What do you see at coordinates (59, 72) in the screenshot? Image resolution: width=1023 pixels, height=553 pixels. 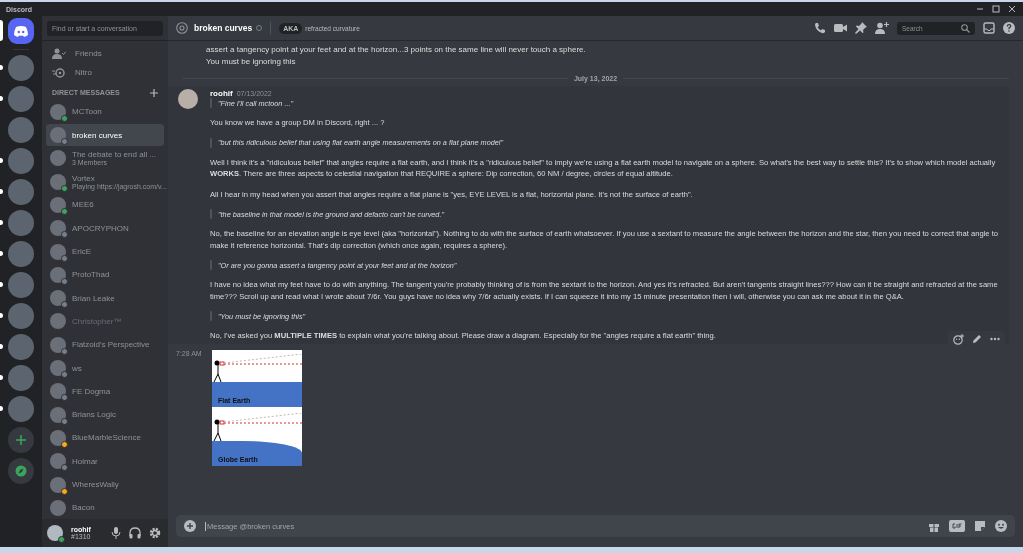 I see `nitro-icon` at bounding box center [59, 72].